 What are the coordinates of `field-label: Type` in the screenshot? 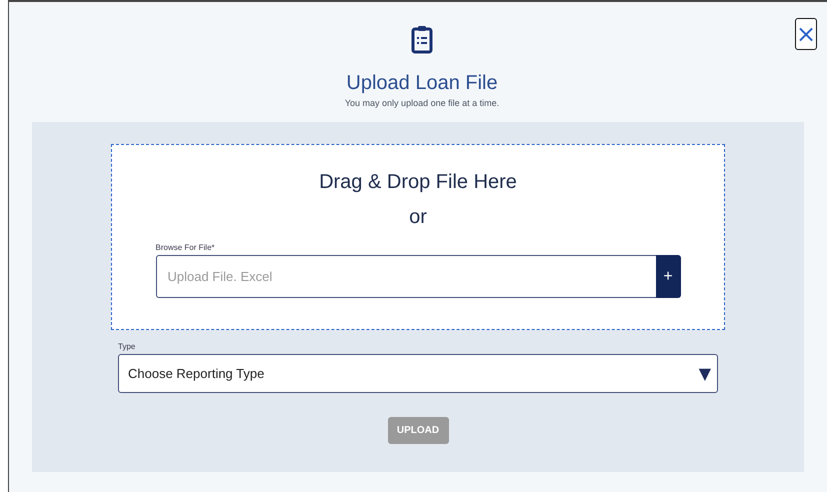 It's located at (127, 346).